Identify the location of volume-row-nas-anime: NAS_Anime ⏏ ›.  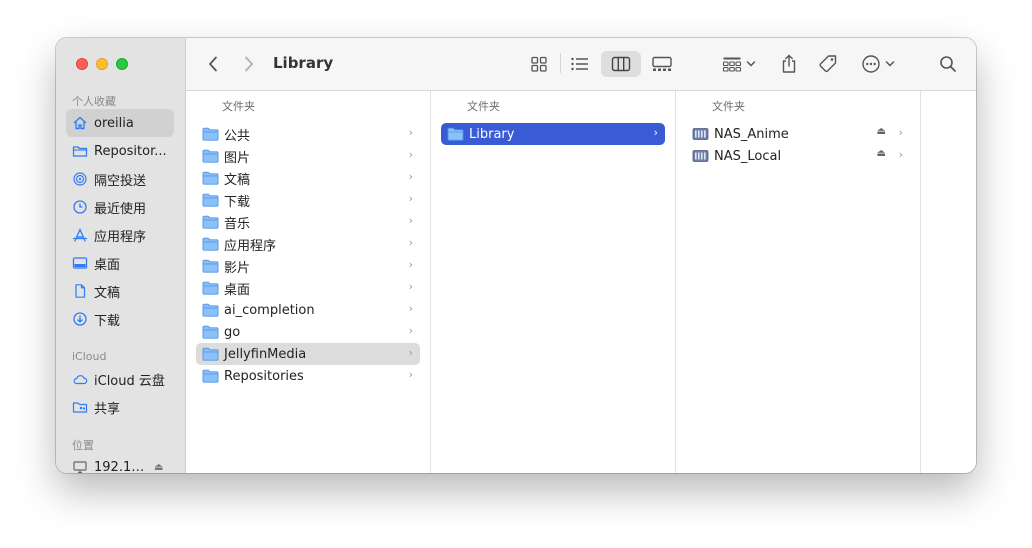
(798, 134).